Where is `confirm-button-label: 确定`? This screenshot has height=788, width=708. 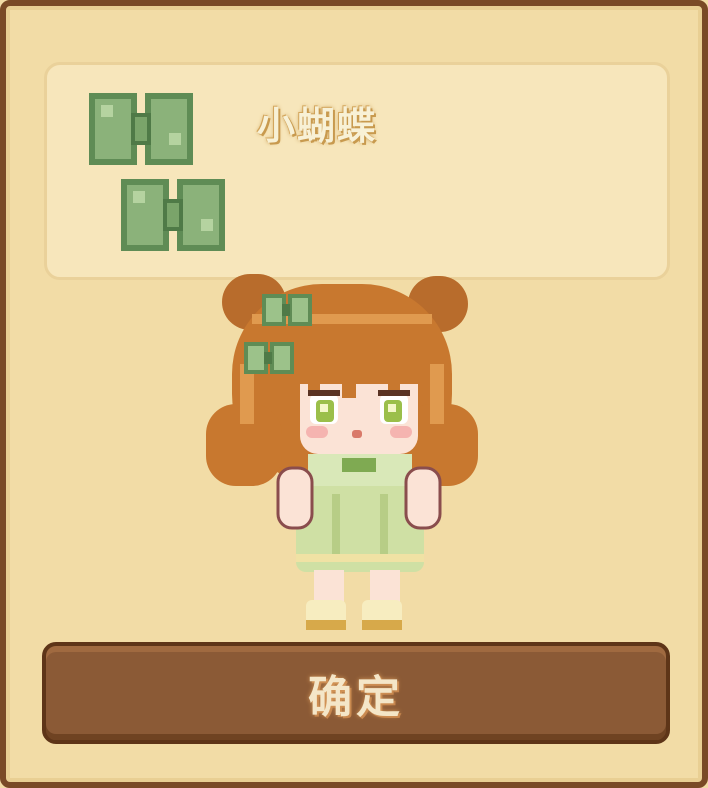 confirm-button-label: 确定 is located at coordinates (356, 697).